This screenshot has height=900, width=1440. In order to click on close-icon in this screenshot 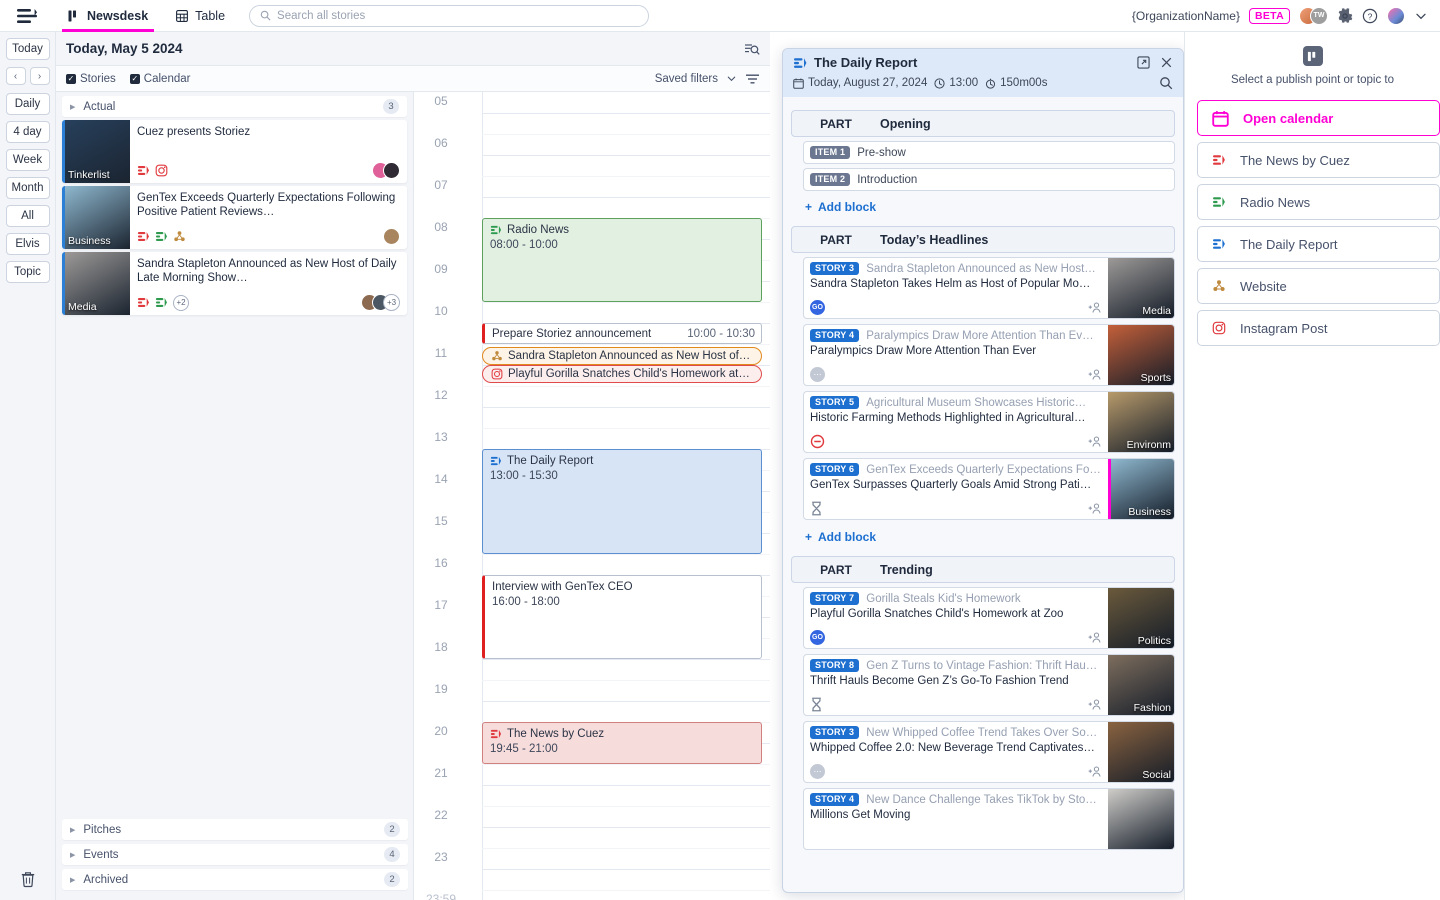, I will do `click(1166, 62)`.